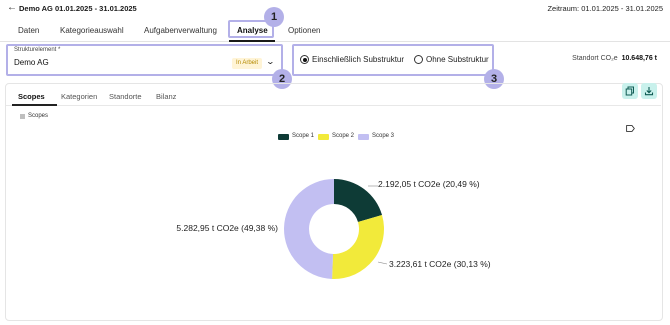 This screenshot has width=670, height=325. What do you see at coordinates (440, 264) in the screenshot?
I see `data-label-scope-2: 3.223,61 t CO2e (30,13 %)` at bounding box center [440, 264].